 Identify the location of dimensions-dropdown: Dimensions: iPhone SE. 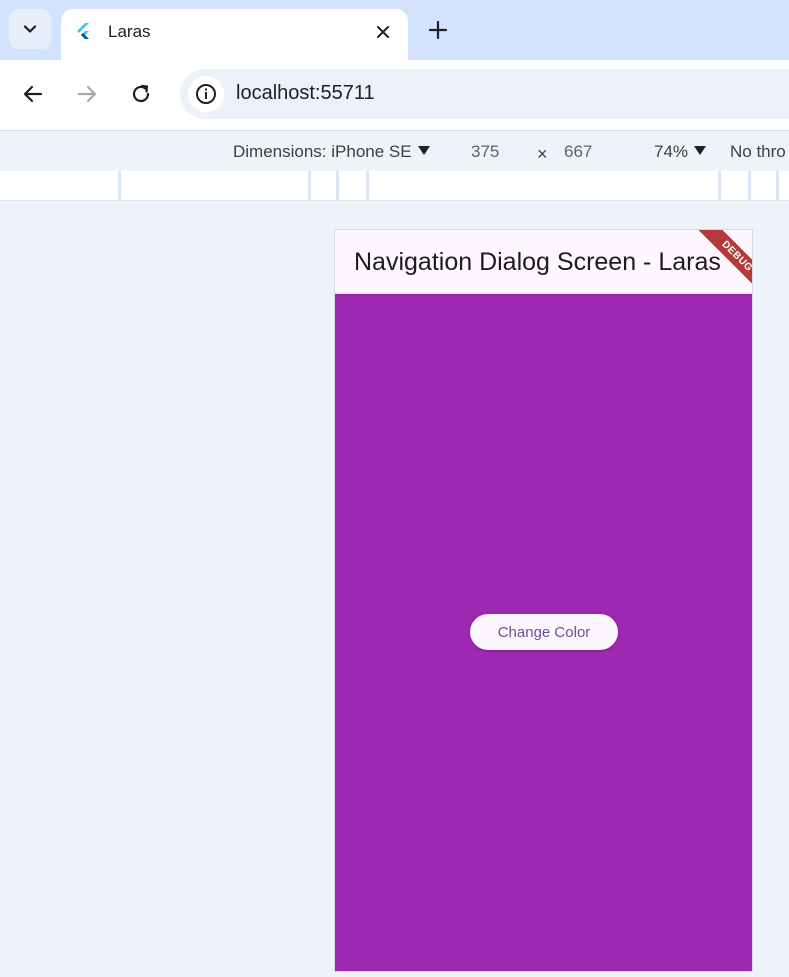
(331, 152).